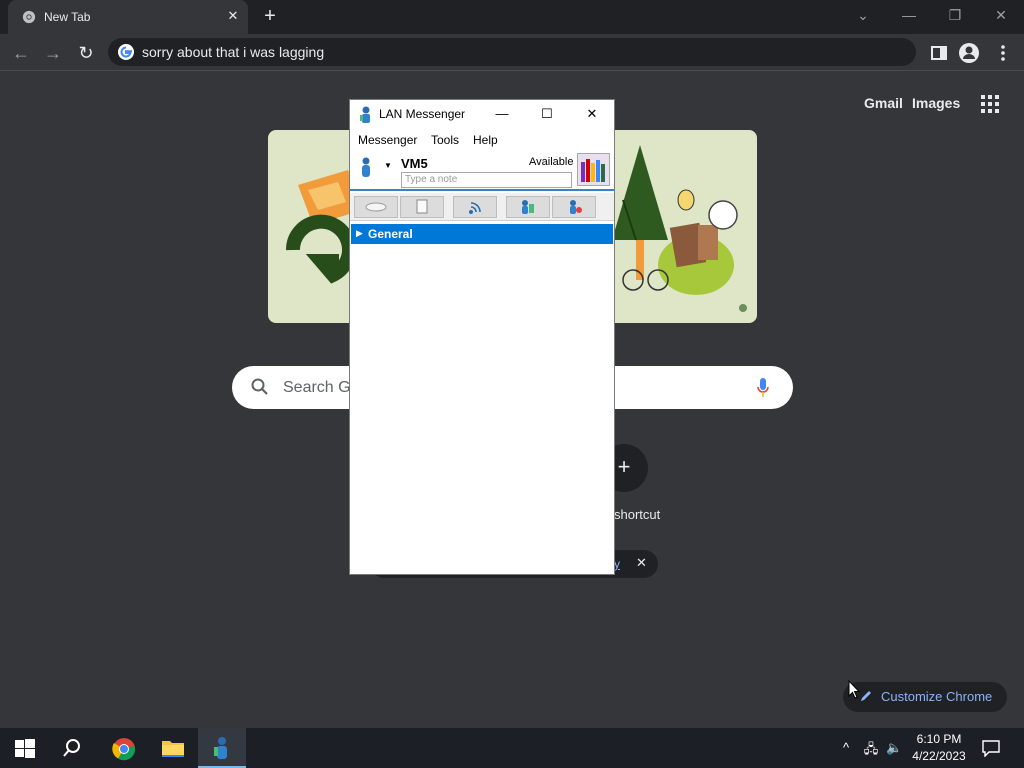 The width and height of the screenshot is (1024, 768). Describe the element at coordinates (939, 53) in the screenshot. I see `side-panel-icon` at that location.